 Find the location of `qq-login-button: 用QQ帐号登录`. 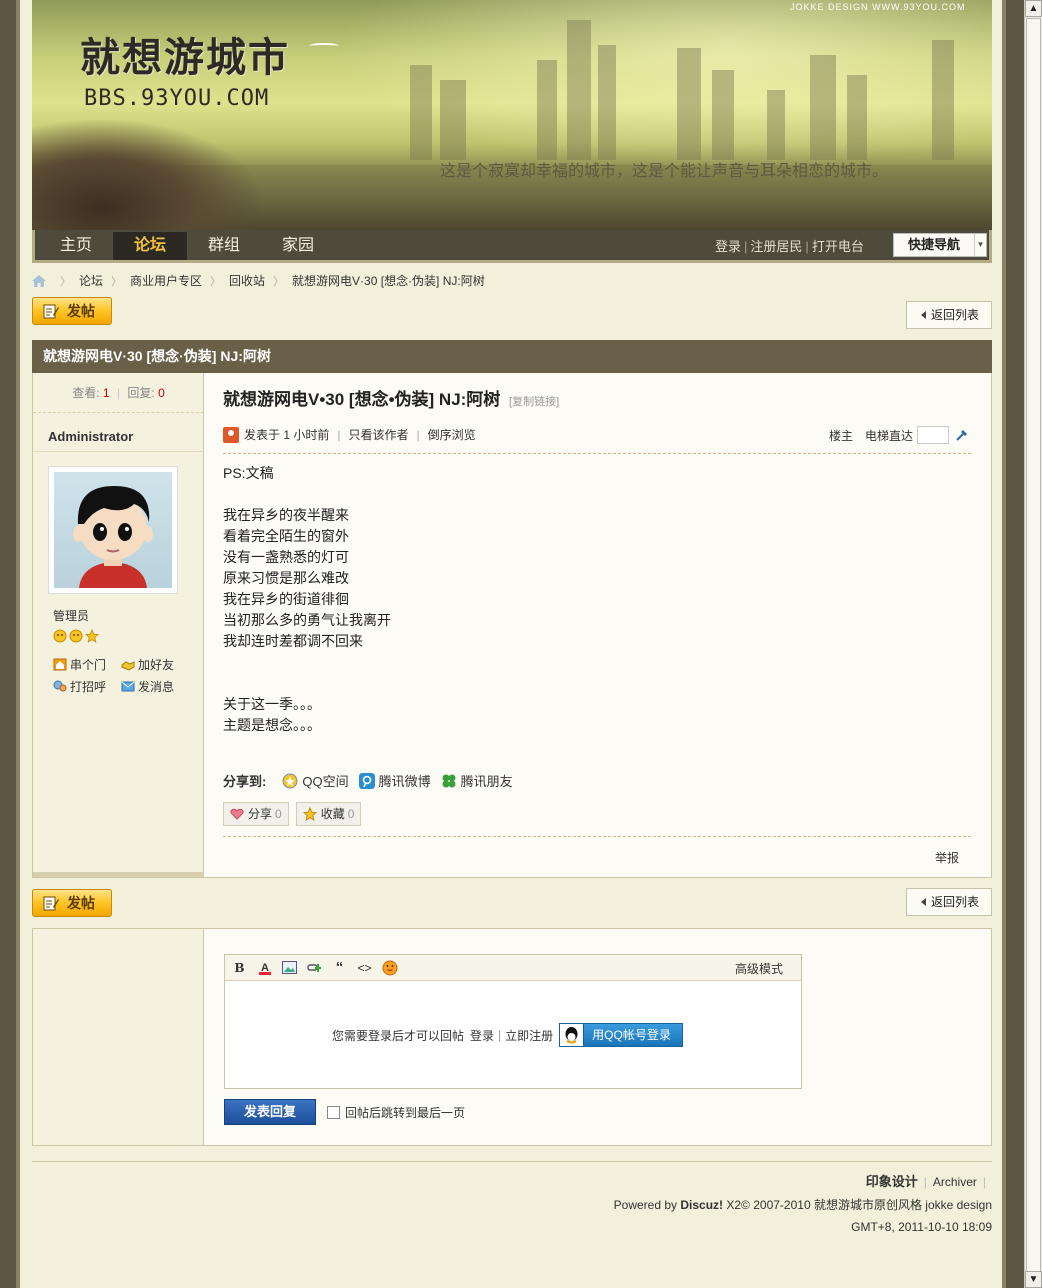

qq-login-button: 用QQ帐号登录 is located at coordinates (621, 1035).